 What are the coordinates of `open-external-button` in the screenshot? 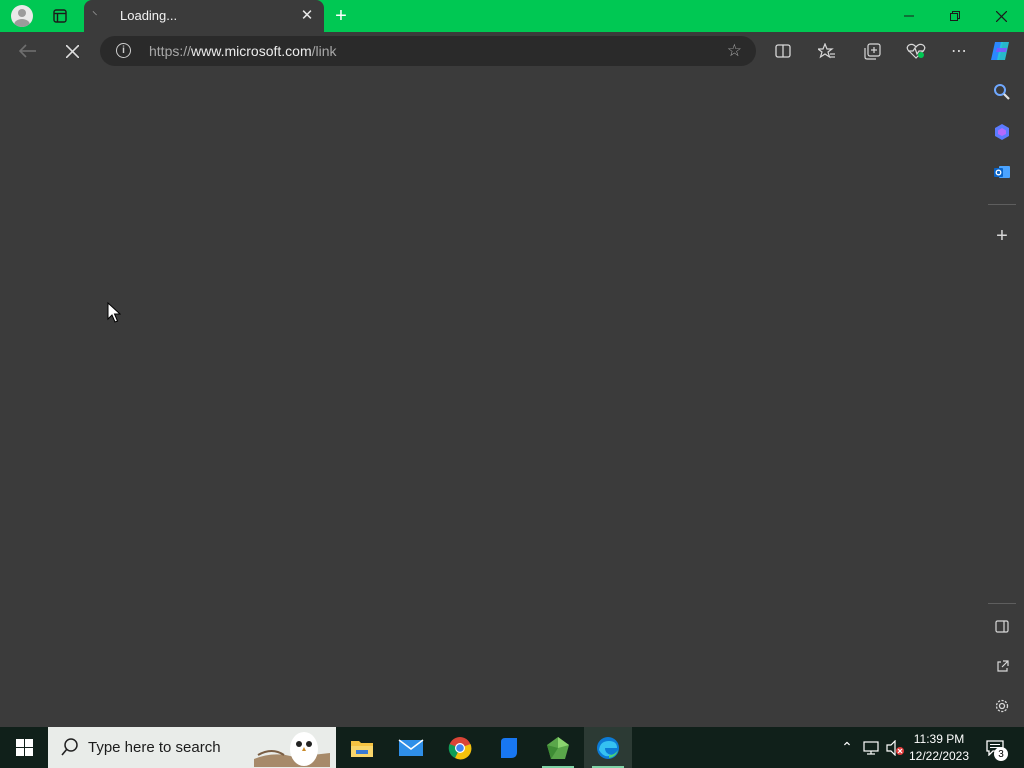 It's located at (1002, 666).